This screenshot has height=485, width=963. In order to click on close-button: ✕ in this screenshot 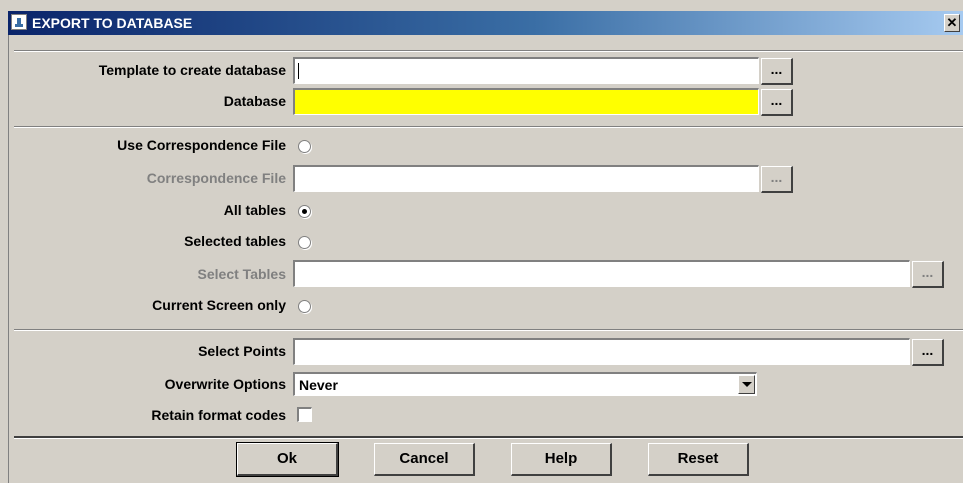, I will do `click(952, 23)`.